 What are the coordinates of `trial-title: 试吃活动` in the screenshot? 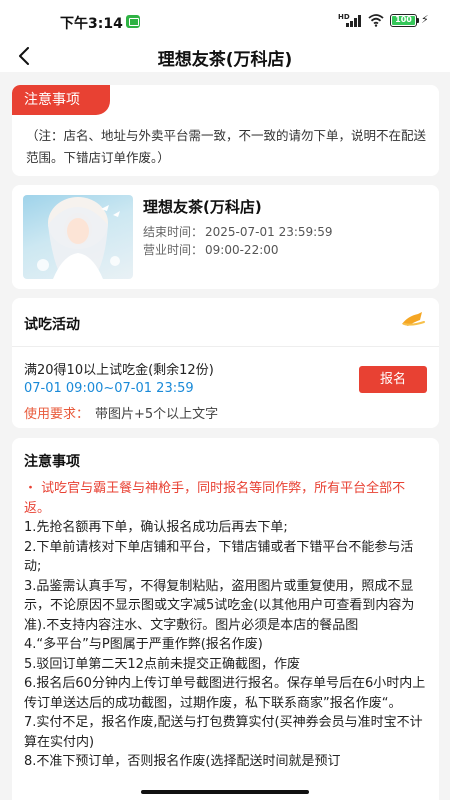 It's located at (52, 325).